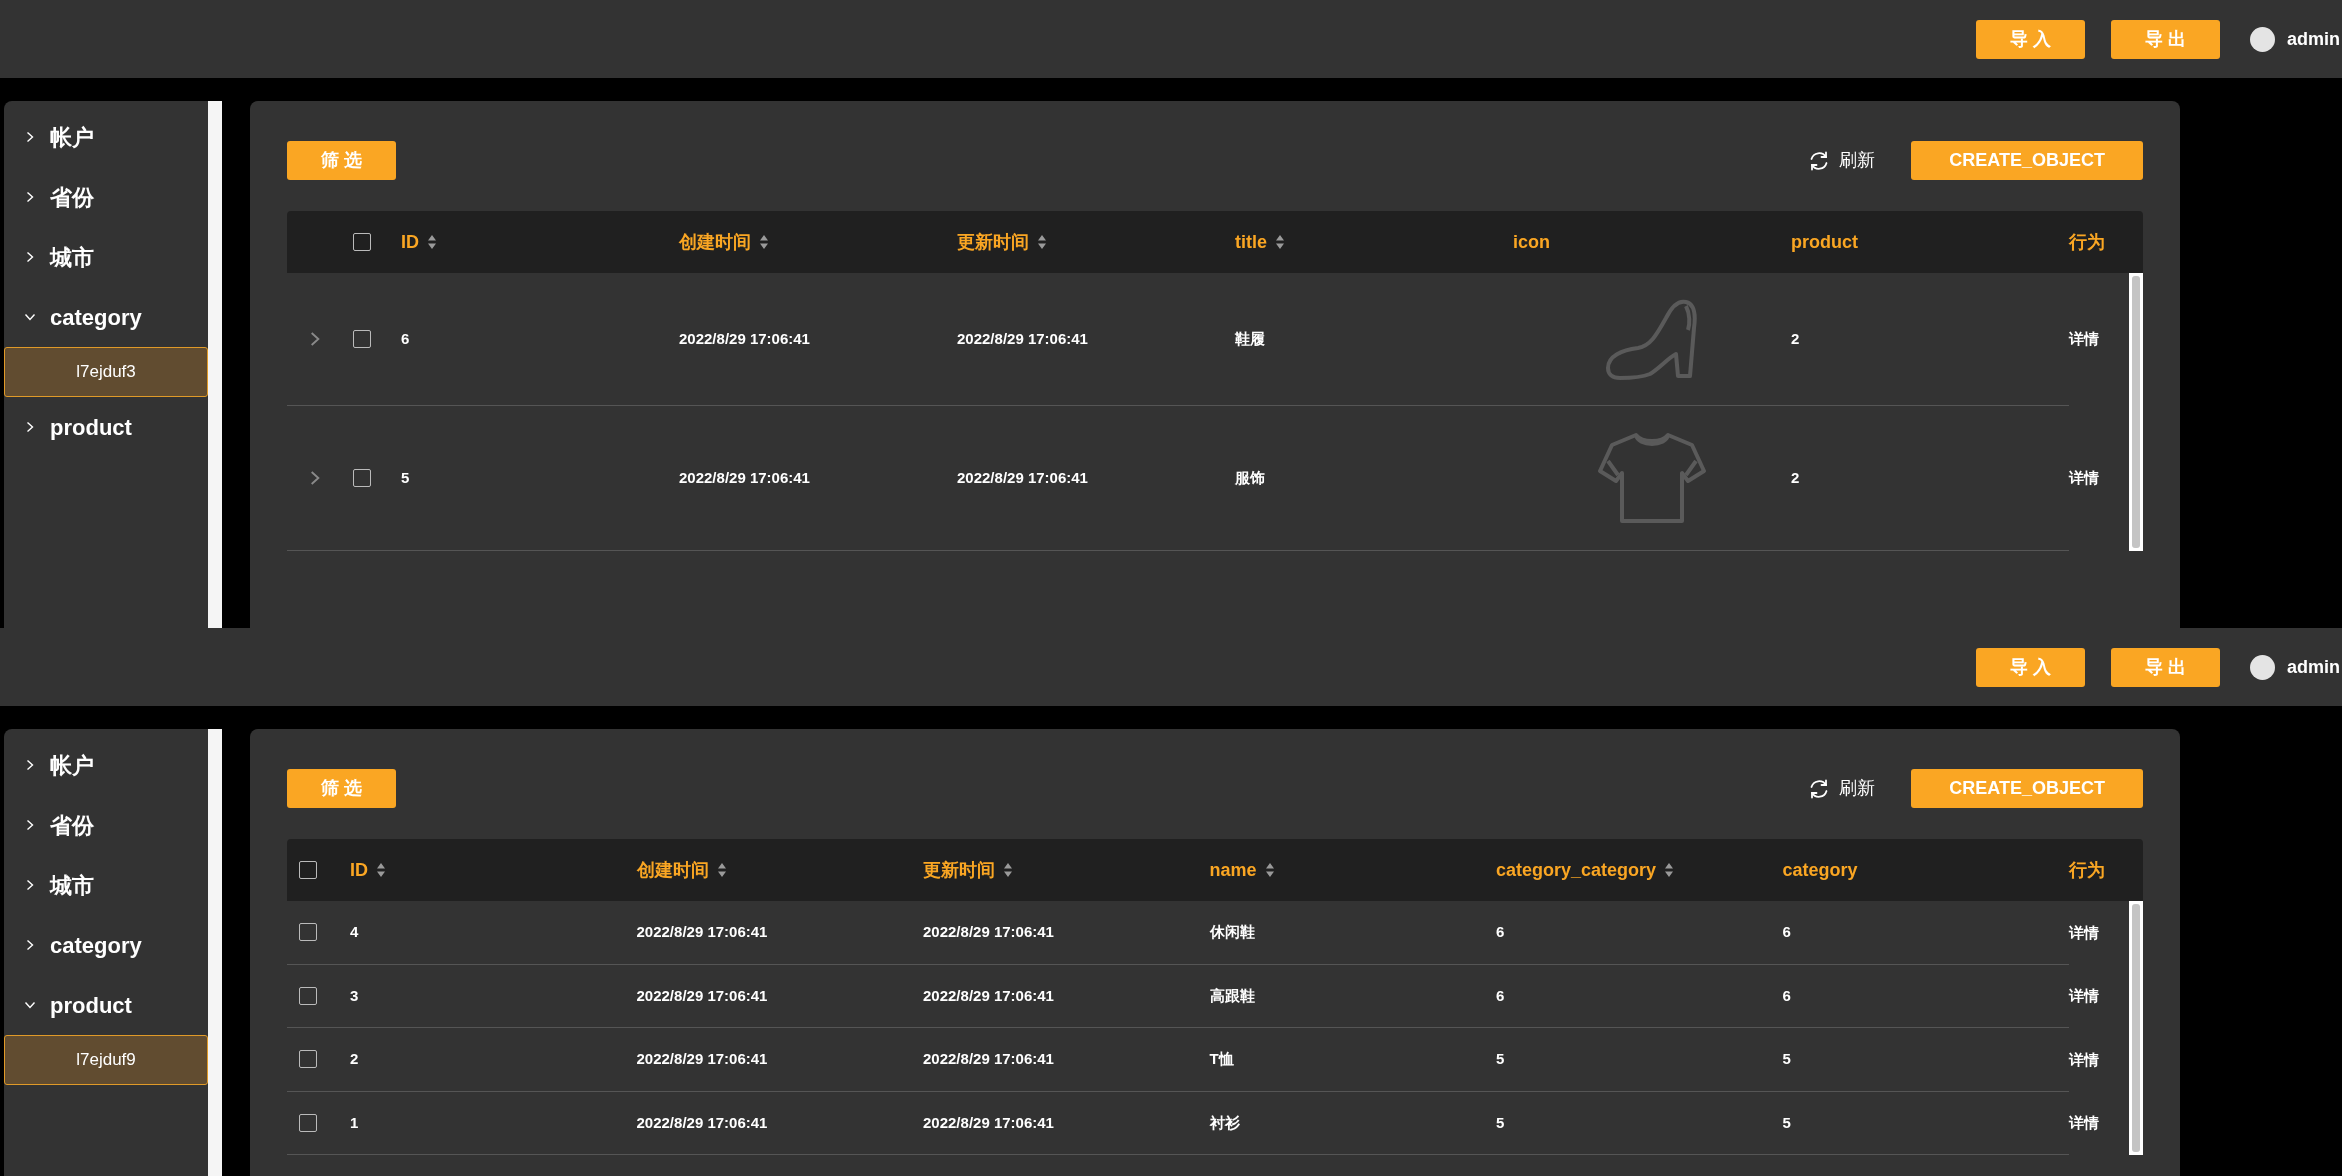 The image size is (2342, 1176). What do you see at coordinates (1531, 242) in the screenshot?
I see `column-header: icon` at bounding box center [1531, 242].